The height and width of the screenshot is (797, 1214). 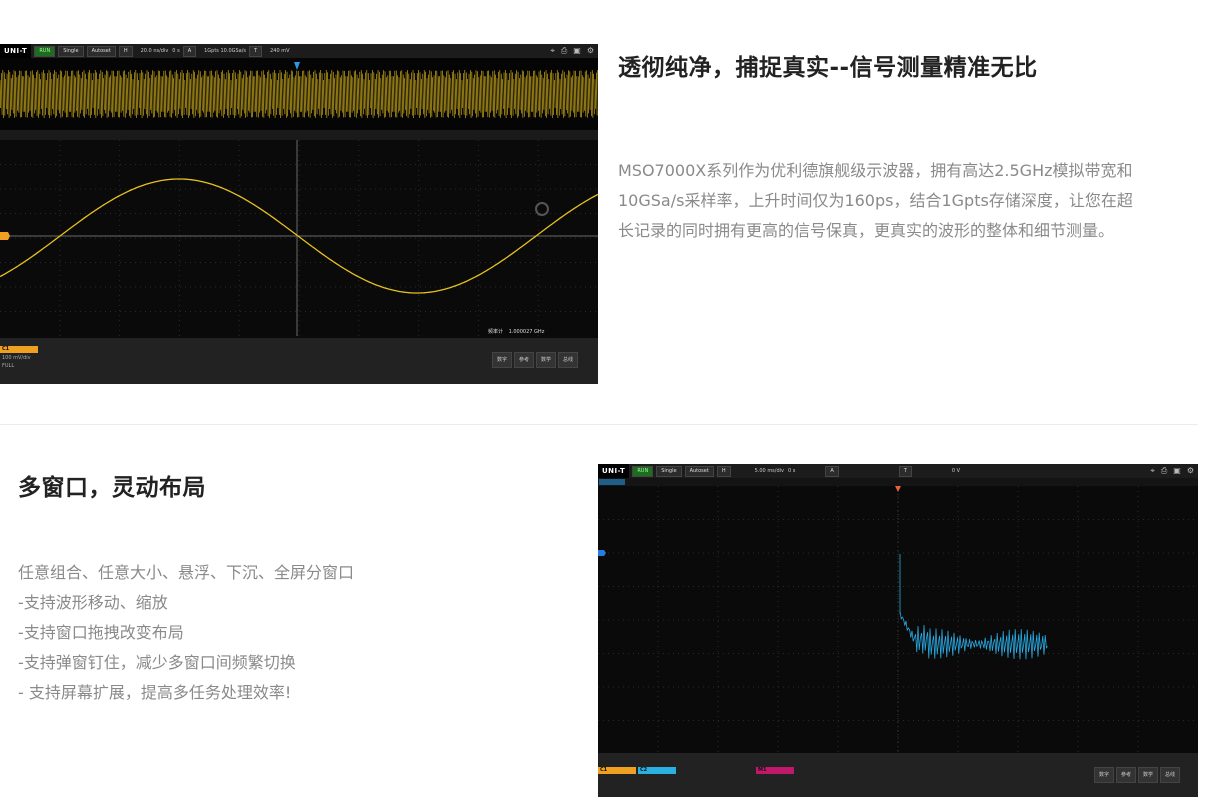 What do you see at coordinates (542, 209) in the screenshot?
I see `zoom-cursor-icon` at bounding box center [542, 209].